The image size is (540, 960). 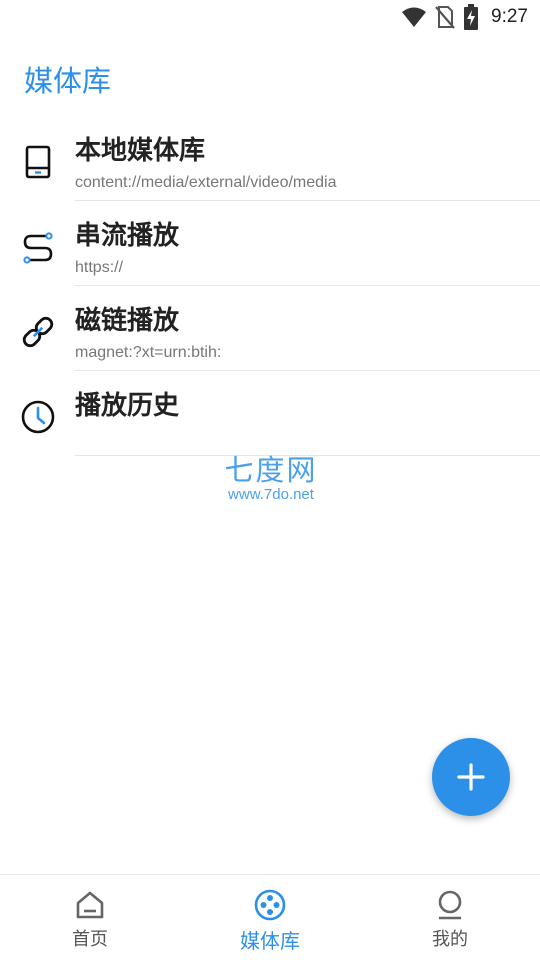 I want to click on film-reel-icon, so click(x=270, y=905).